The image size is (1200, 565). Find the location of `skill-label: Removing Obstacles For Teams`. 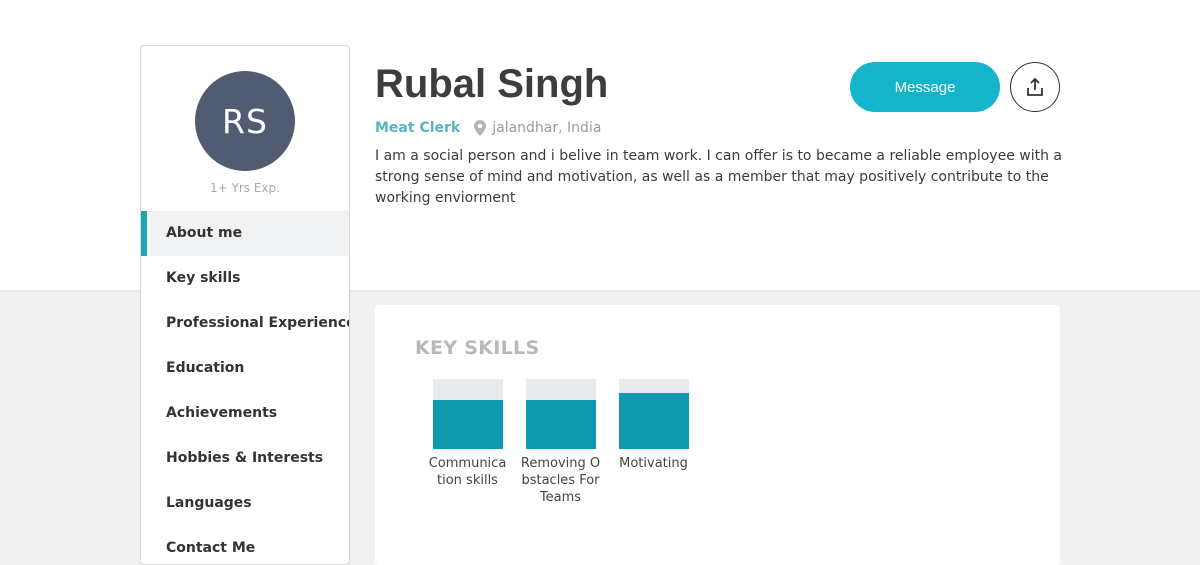

skill-label: Removing Obstacles For Teams is located at coordinates (560, 480).